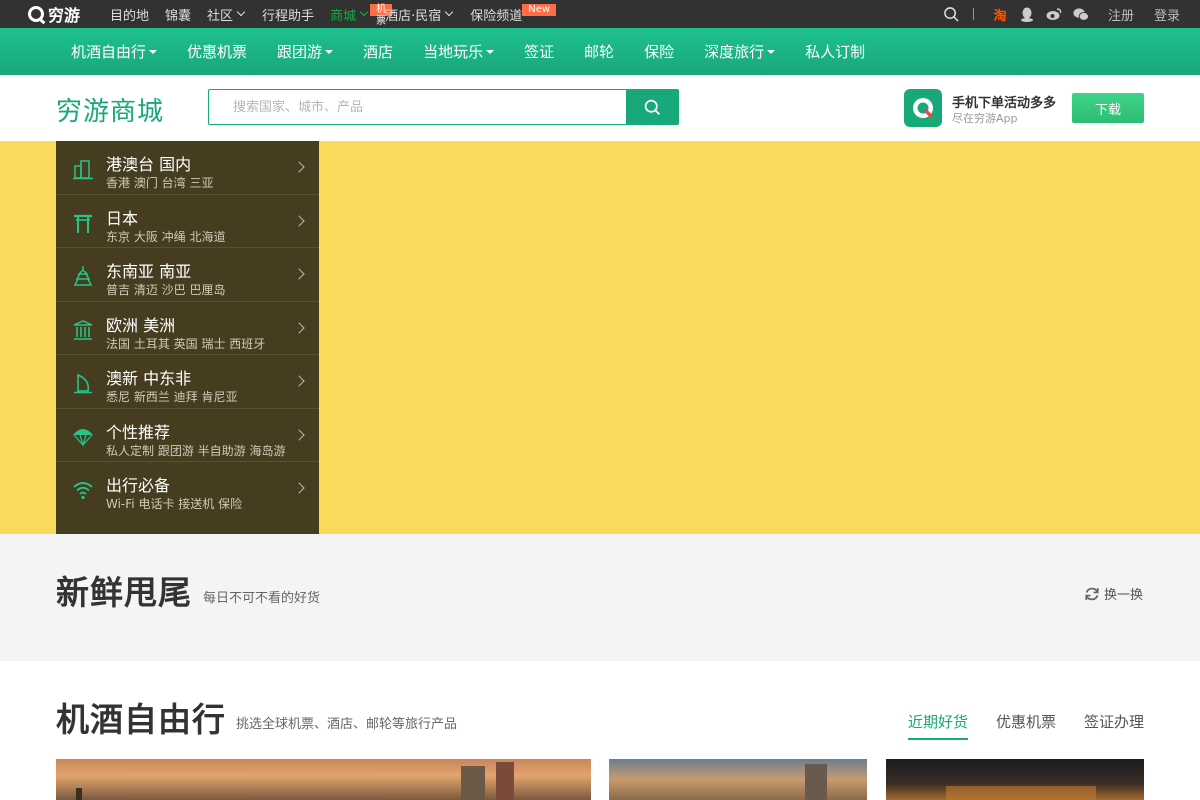  I want to click on pagoda-icon, so click(83, 276).